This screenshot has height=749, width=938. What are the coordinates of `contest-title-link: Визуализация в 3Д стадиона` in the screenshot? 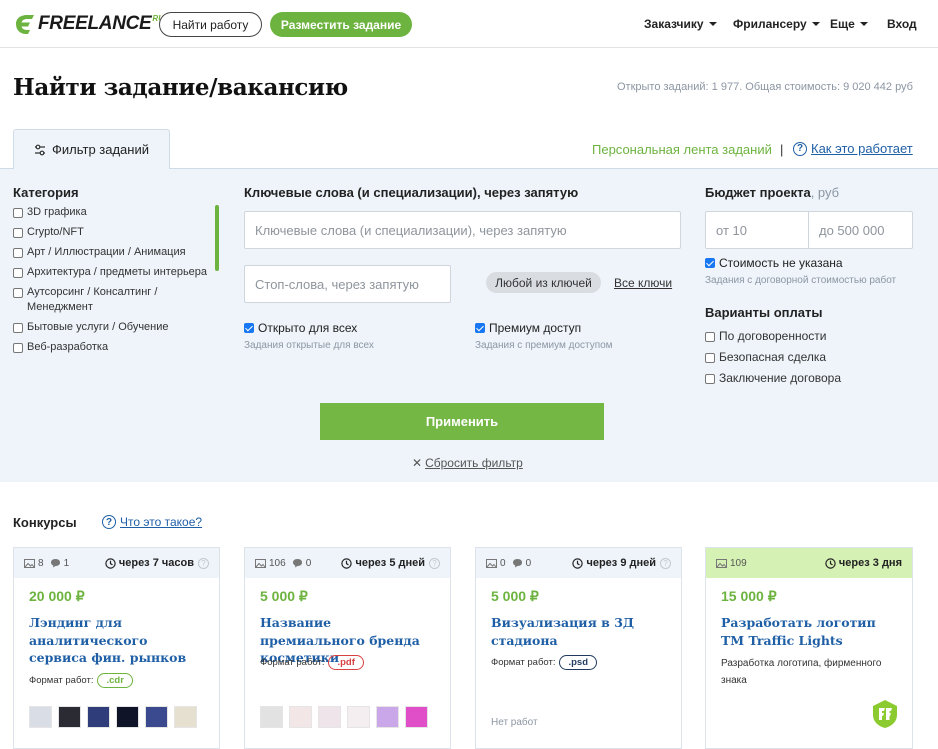 It's located at (581, 631).